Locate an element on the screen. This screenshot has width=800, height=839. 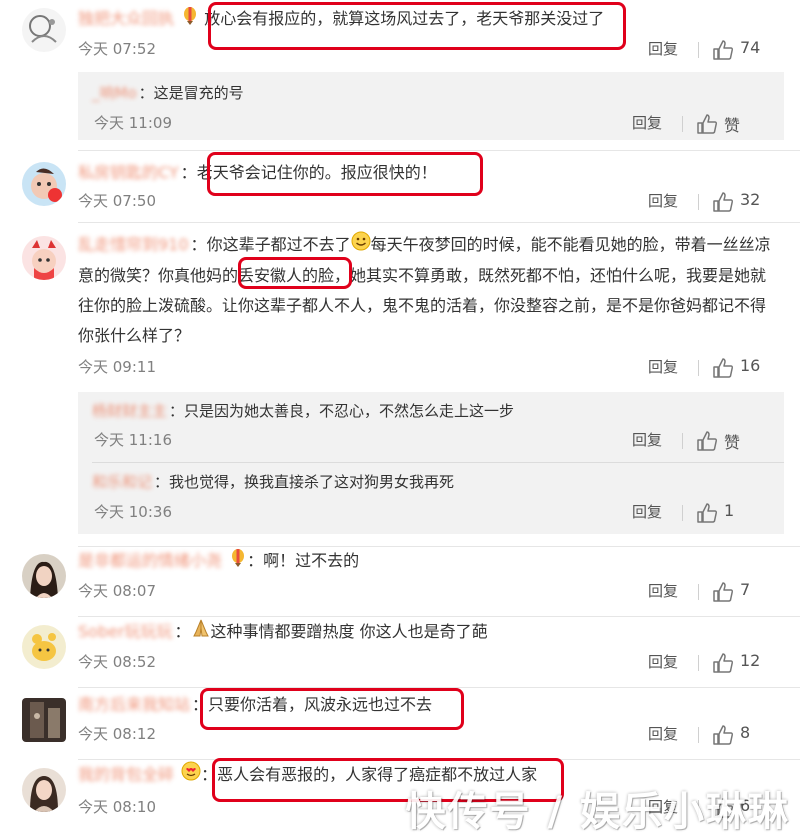
like-button: 16 is located at coordinates (739, 368).